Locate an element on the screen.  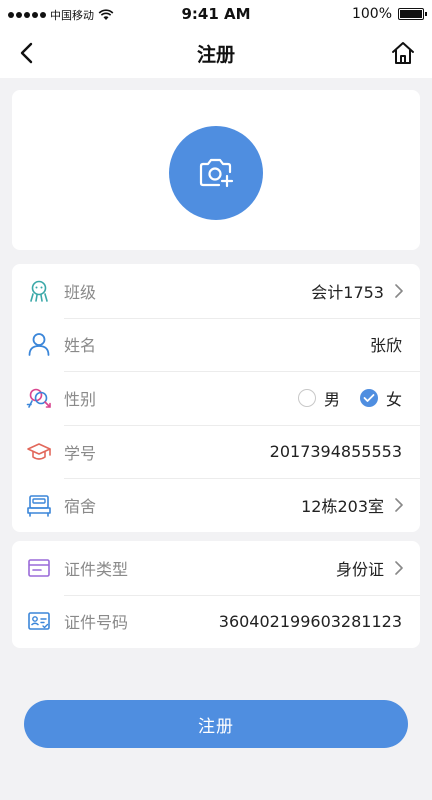
dorm-label: 宿舍 is located at coordinates (80, 507).